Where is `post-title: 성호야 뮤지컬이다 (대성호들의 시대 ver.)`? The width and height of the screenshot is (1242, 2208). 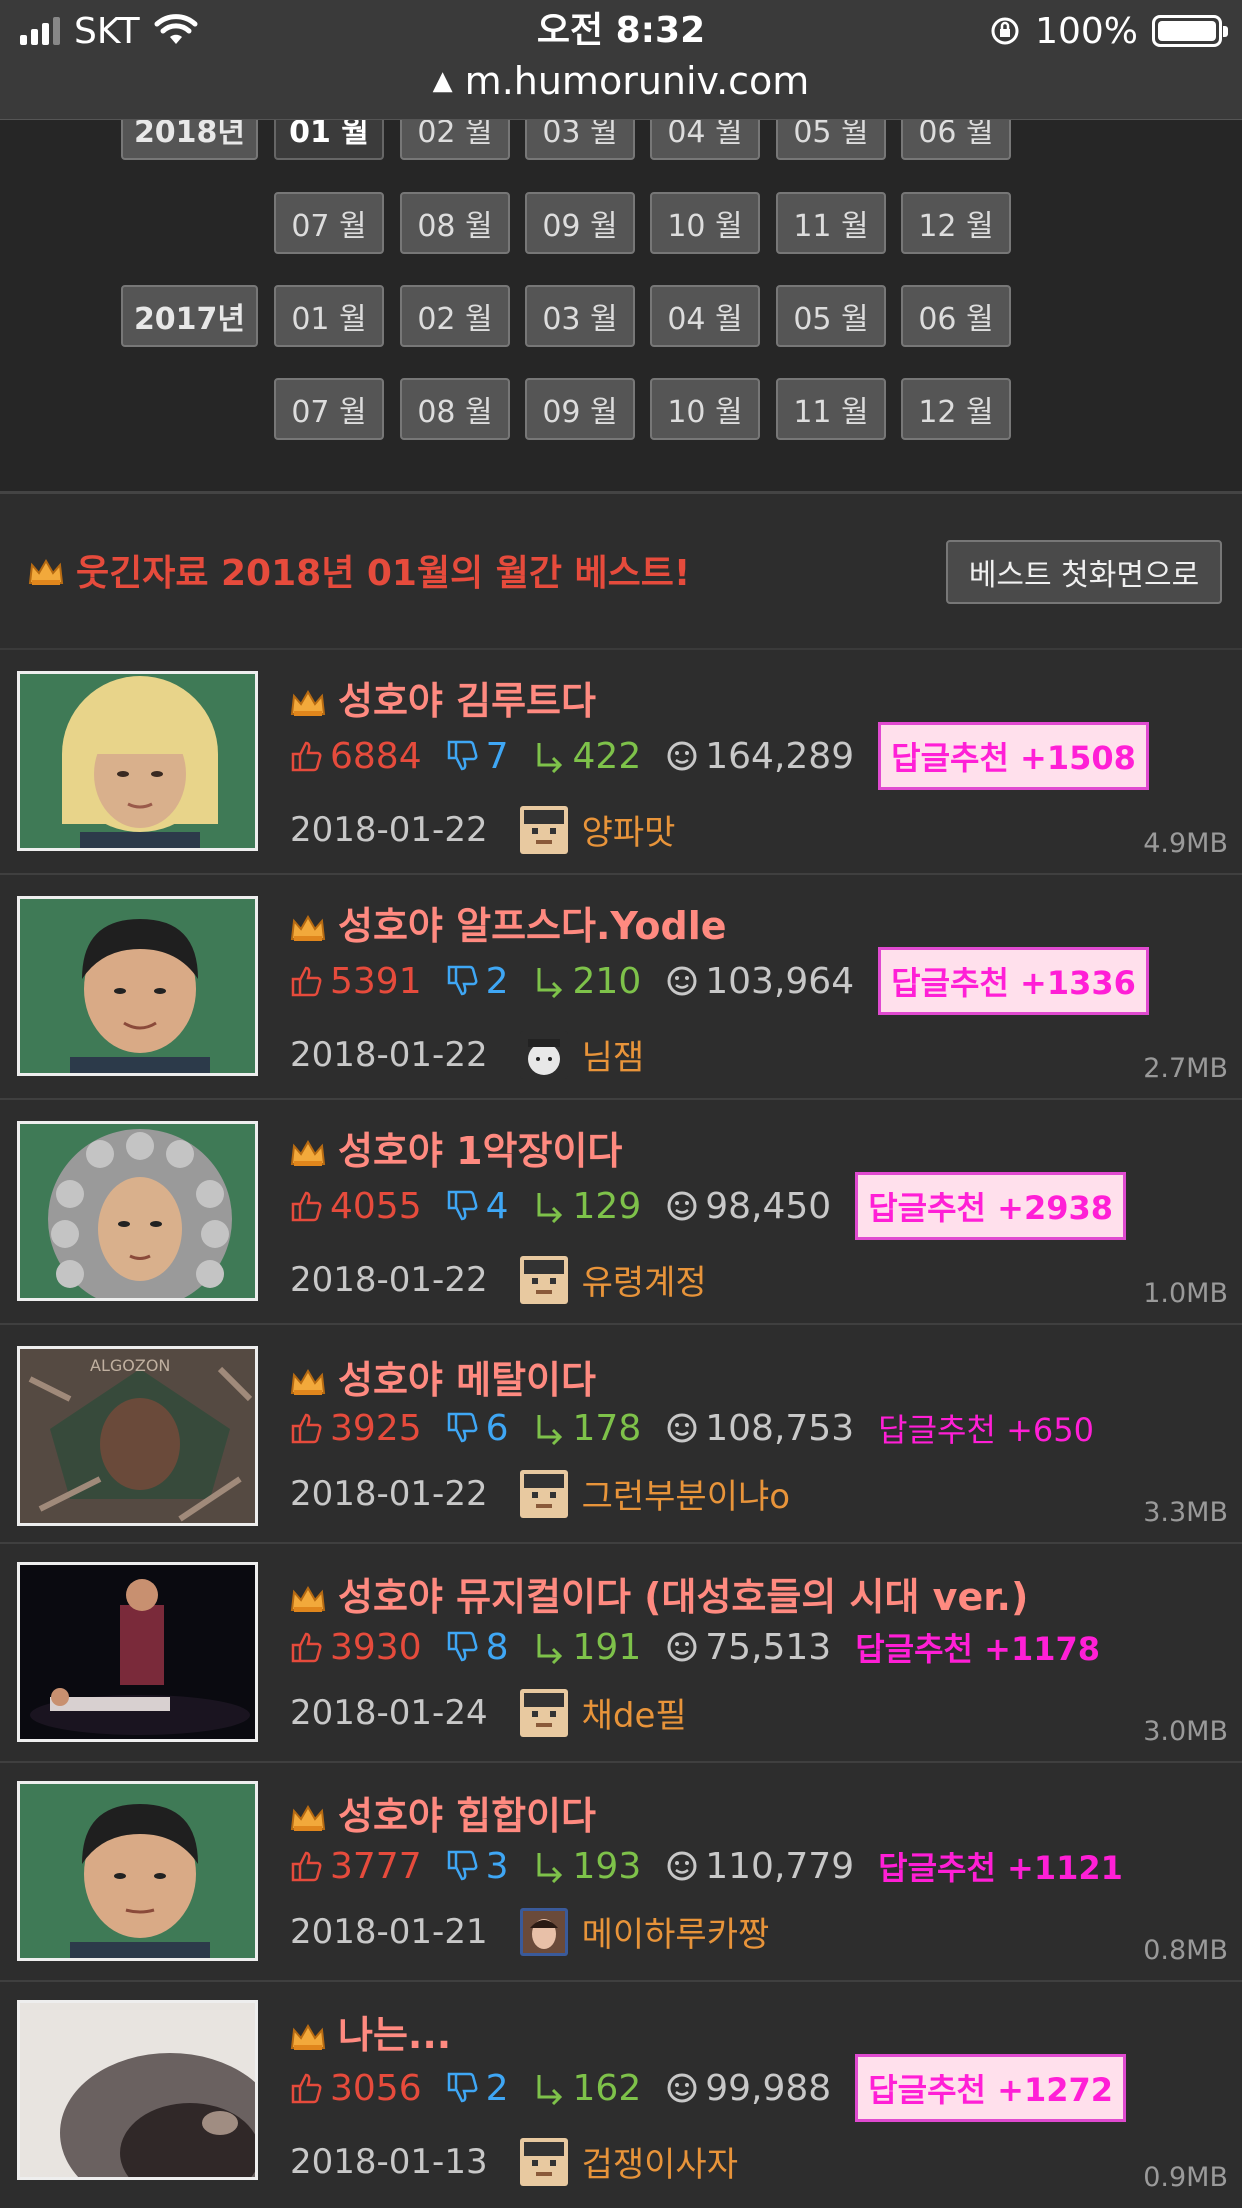
post-title: 성호야 뮤지컬이다 (대성호들의 시대 ver.) is located at coordinates (659, 1593).